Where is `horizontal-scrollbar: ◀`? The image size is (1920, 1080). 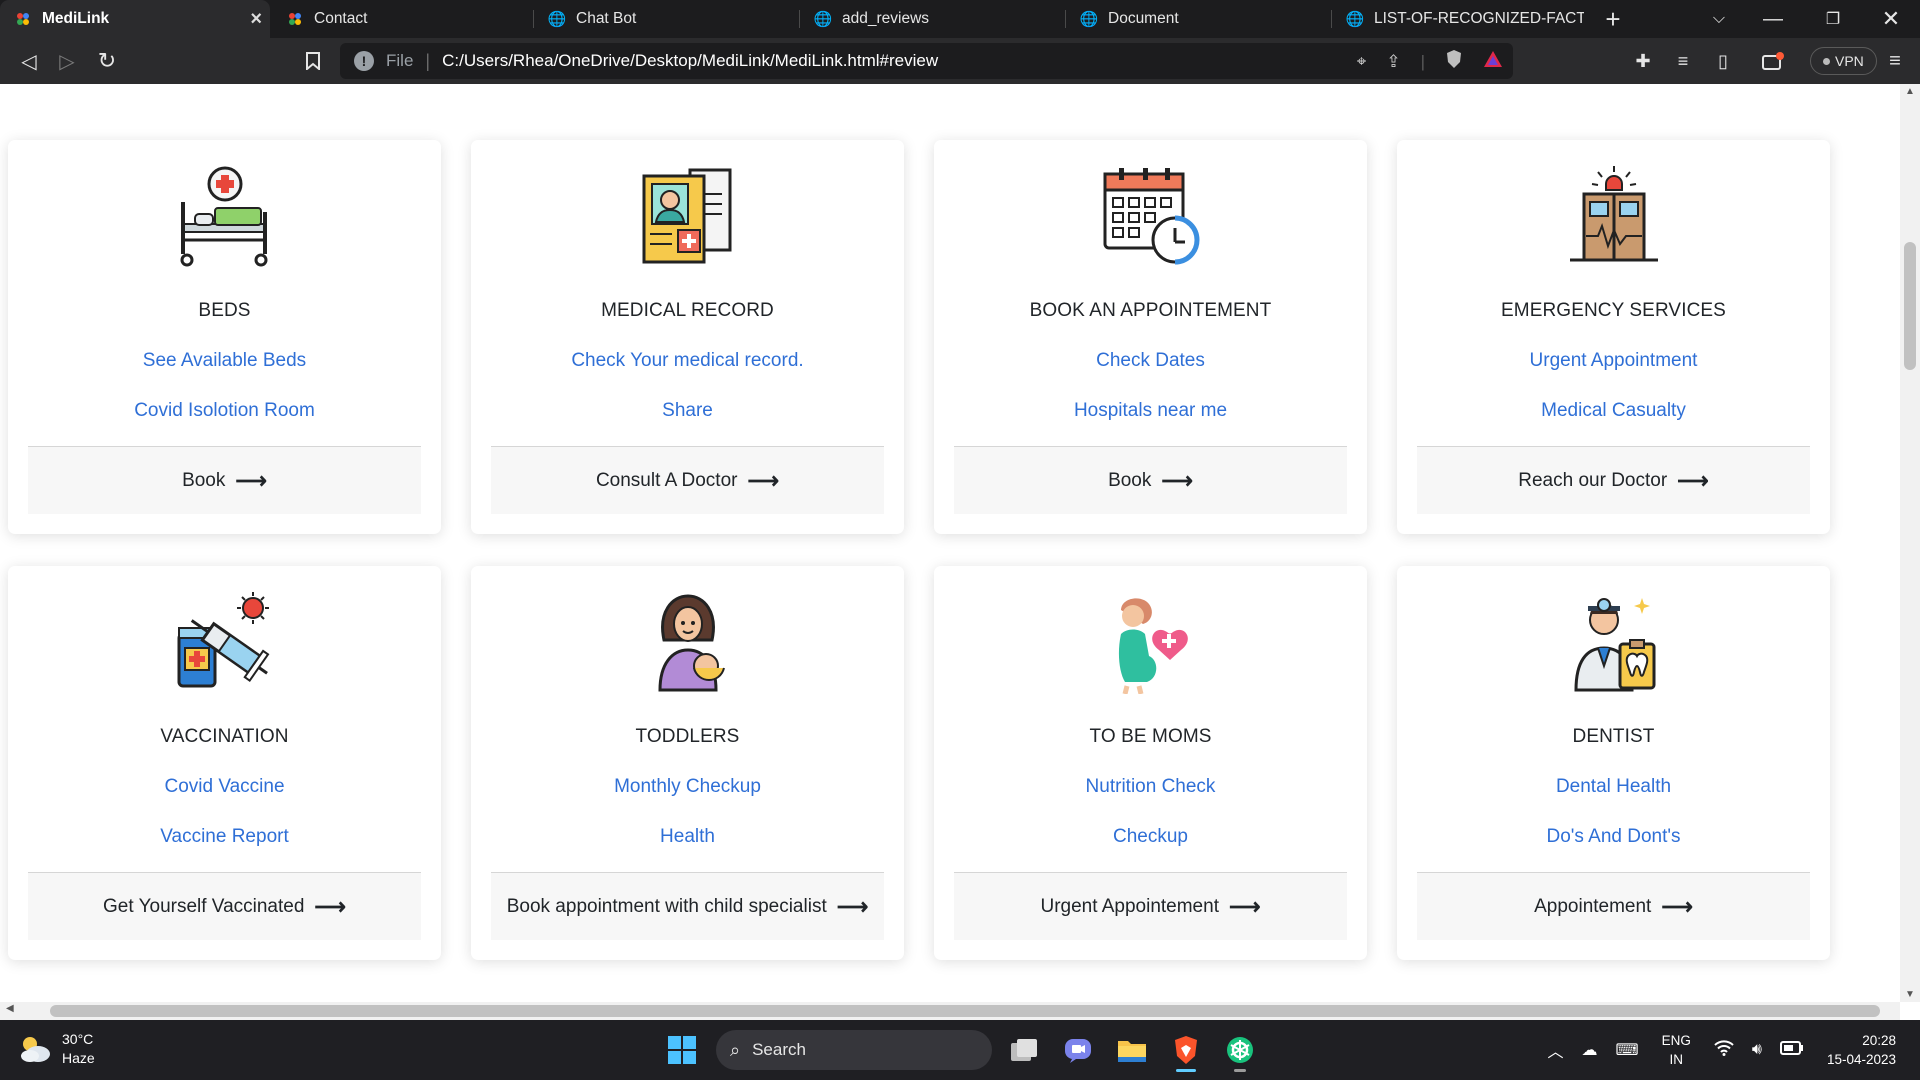
horizontal-scrollbar: ◀ is located at coordinates (950, 1011).